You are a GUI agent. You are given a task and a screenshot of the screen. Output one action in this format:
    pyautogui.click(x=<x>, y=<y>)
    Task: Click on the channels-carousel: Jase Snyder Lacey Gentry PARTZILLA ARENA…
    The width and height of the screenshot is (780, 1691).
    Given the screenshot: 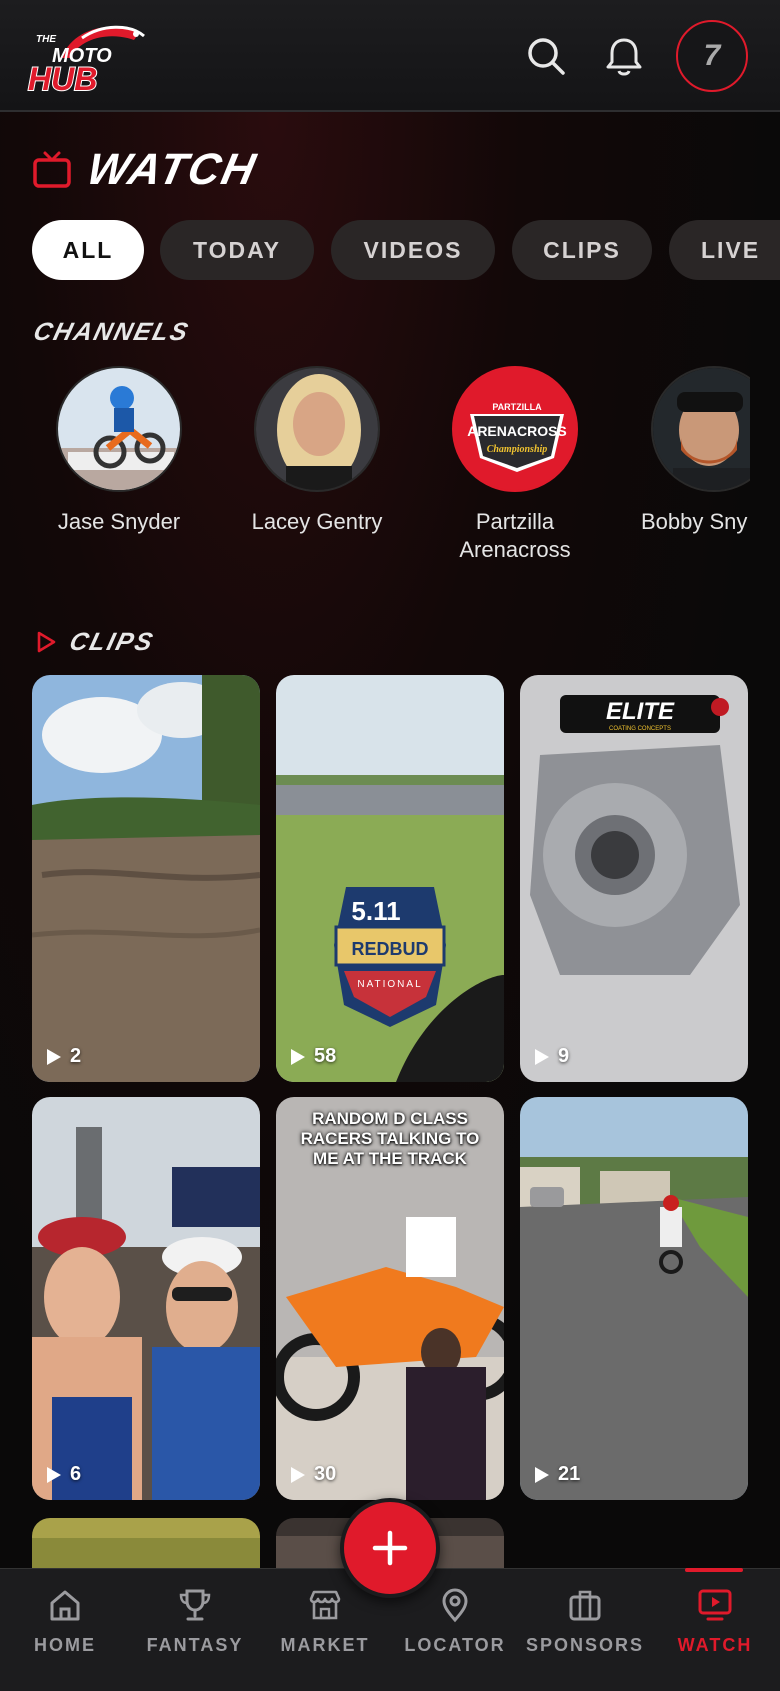 What is the action you would take?
    pyautogui.click(x=375, y=471)
    